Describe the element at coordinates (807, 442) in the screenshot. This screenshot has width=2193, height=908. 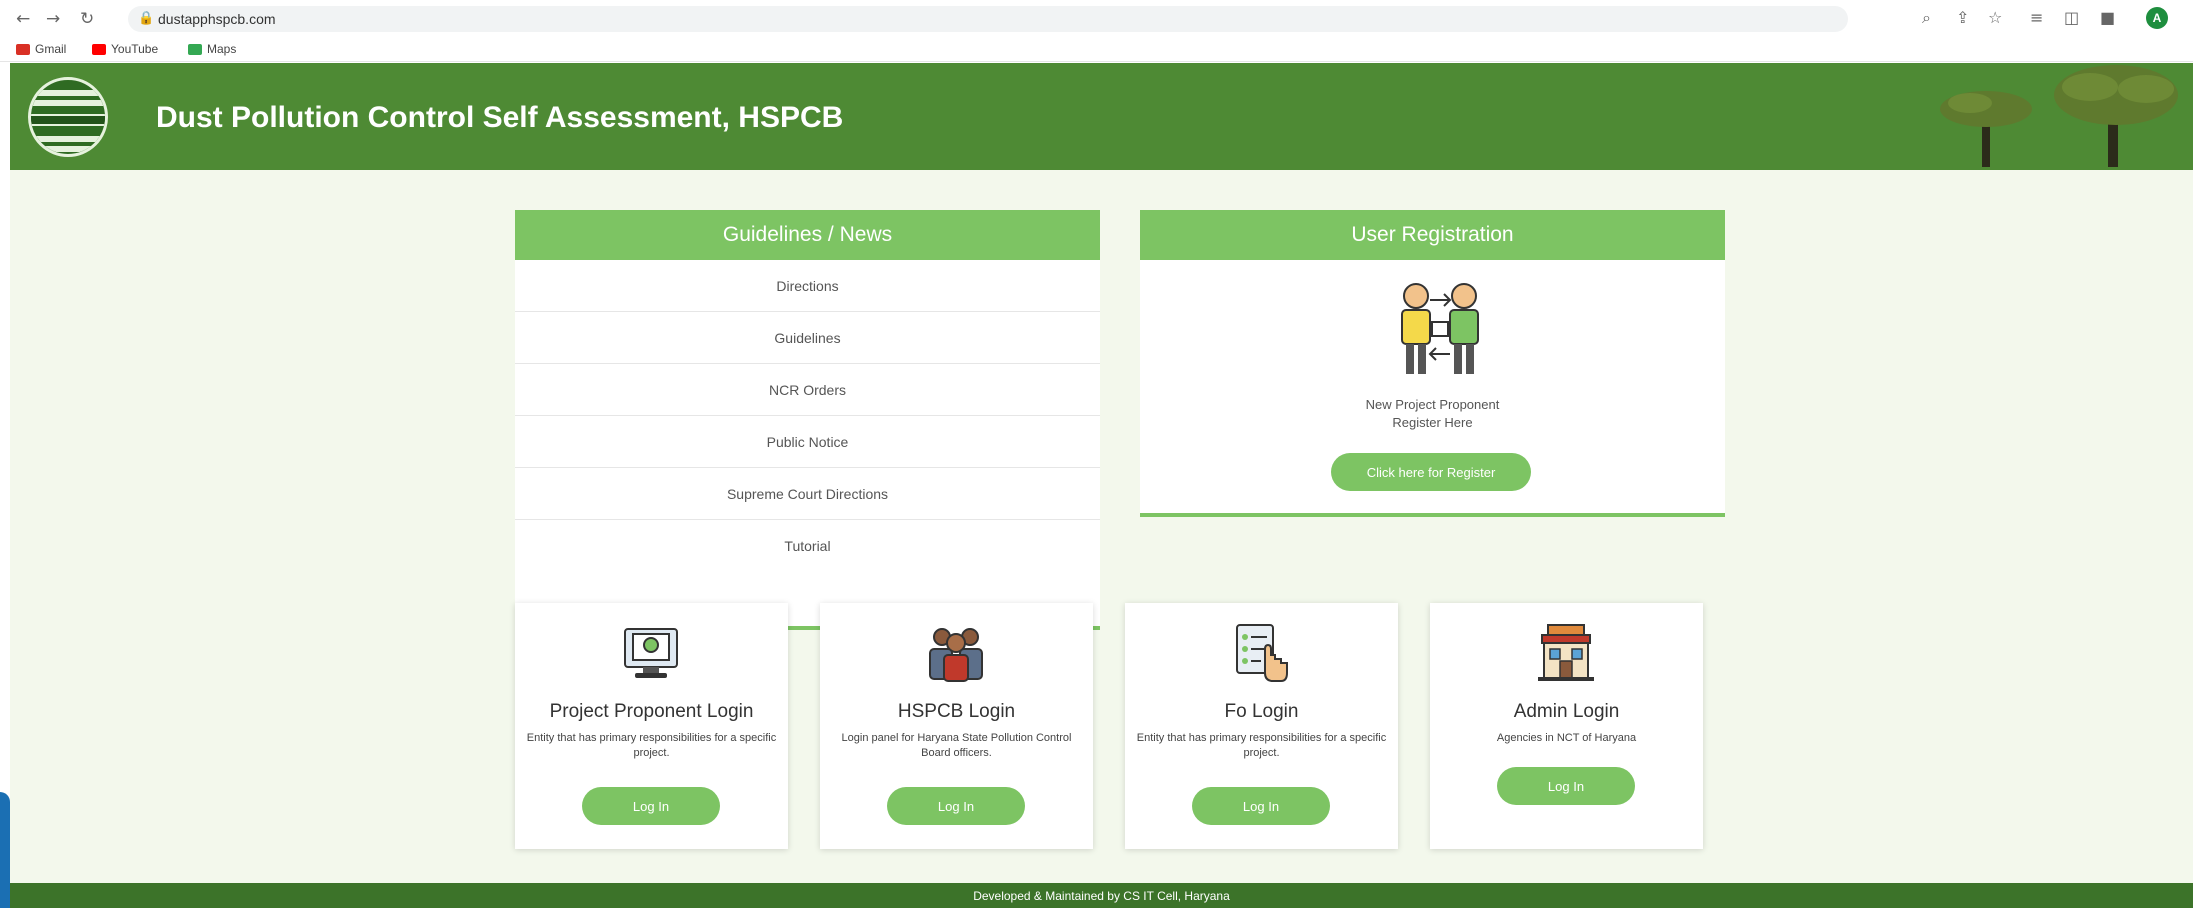
I see `guideline-link-public-notice: Public Notice` at that location.